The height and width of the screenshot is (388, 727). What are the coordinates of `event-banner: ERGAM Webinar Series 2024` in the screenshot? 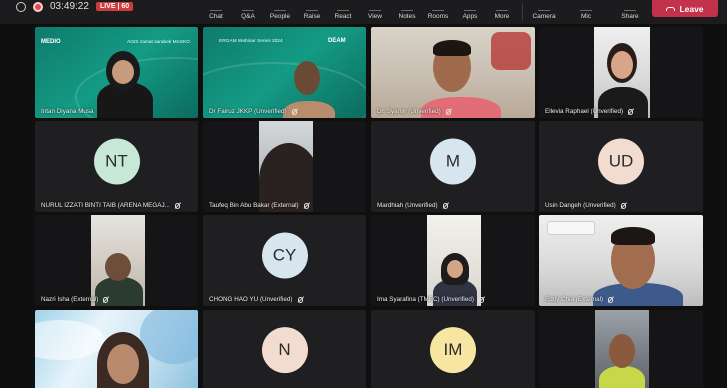 It's located at (251, 41).